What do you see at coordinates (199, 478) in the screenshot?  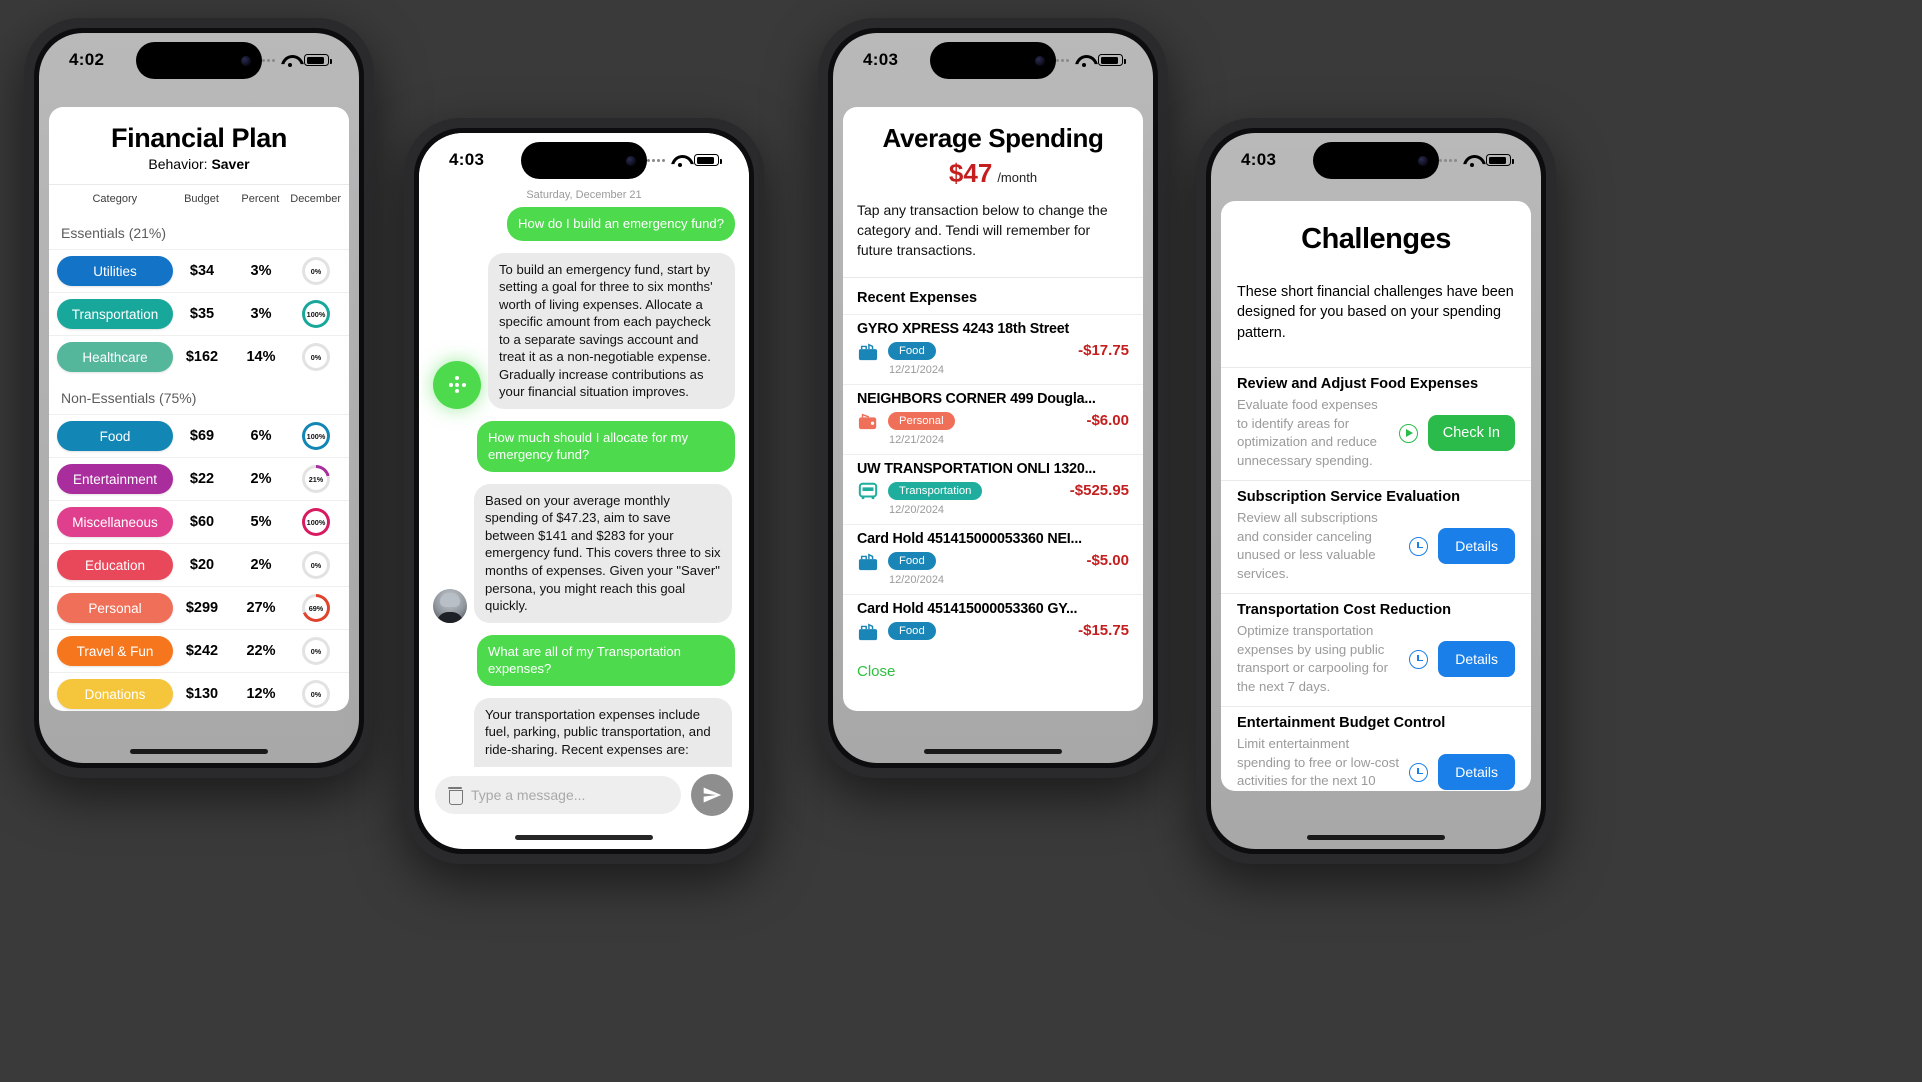 I see `table-row: Entertainment $22 2% 21%` at bounding box center [199, 478].